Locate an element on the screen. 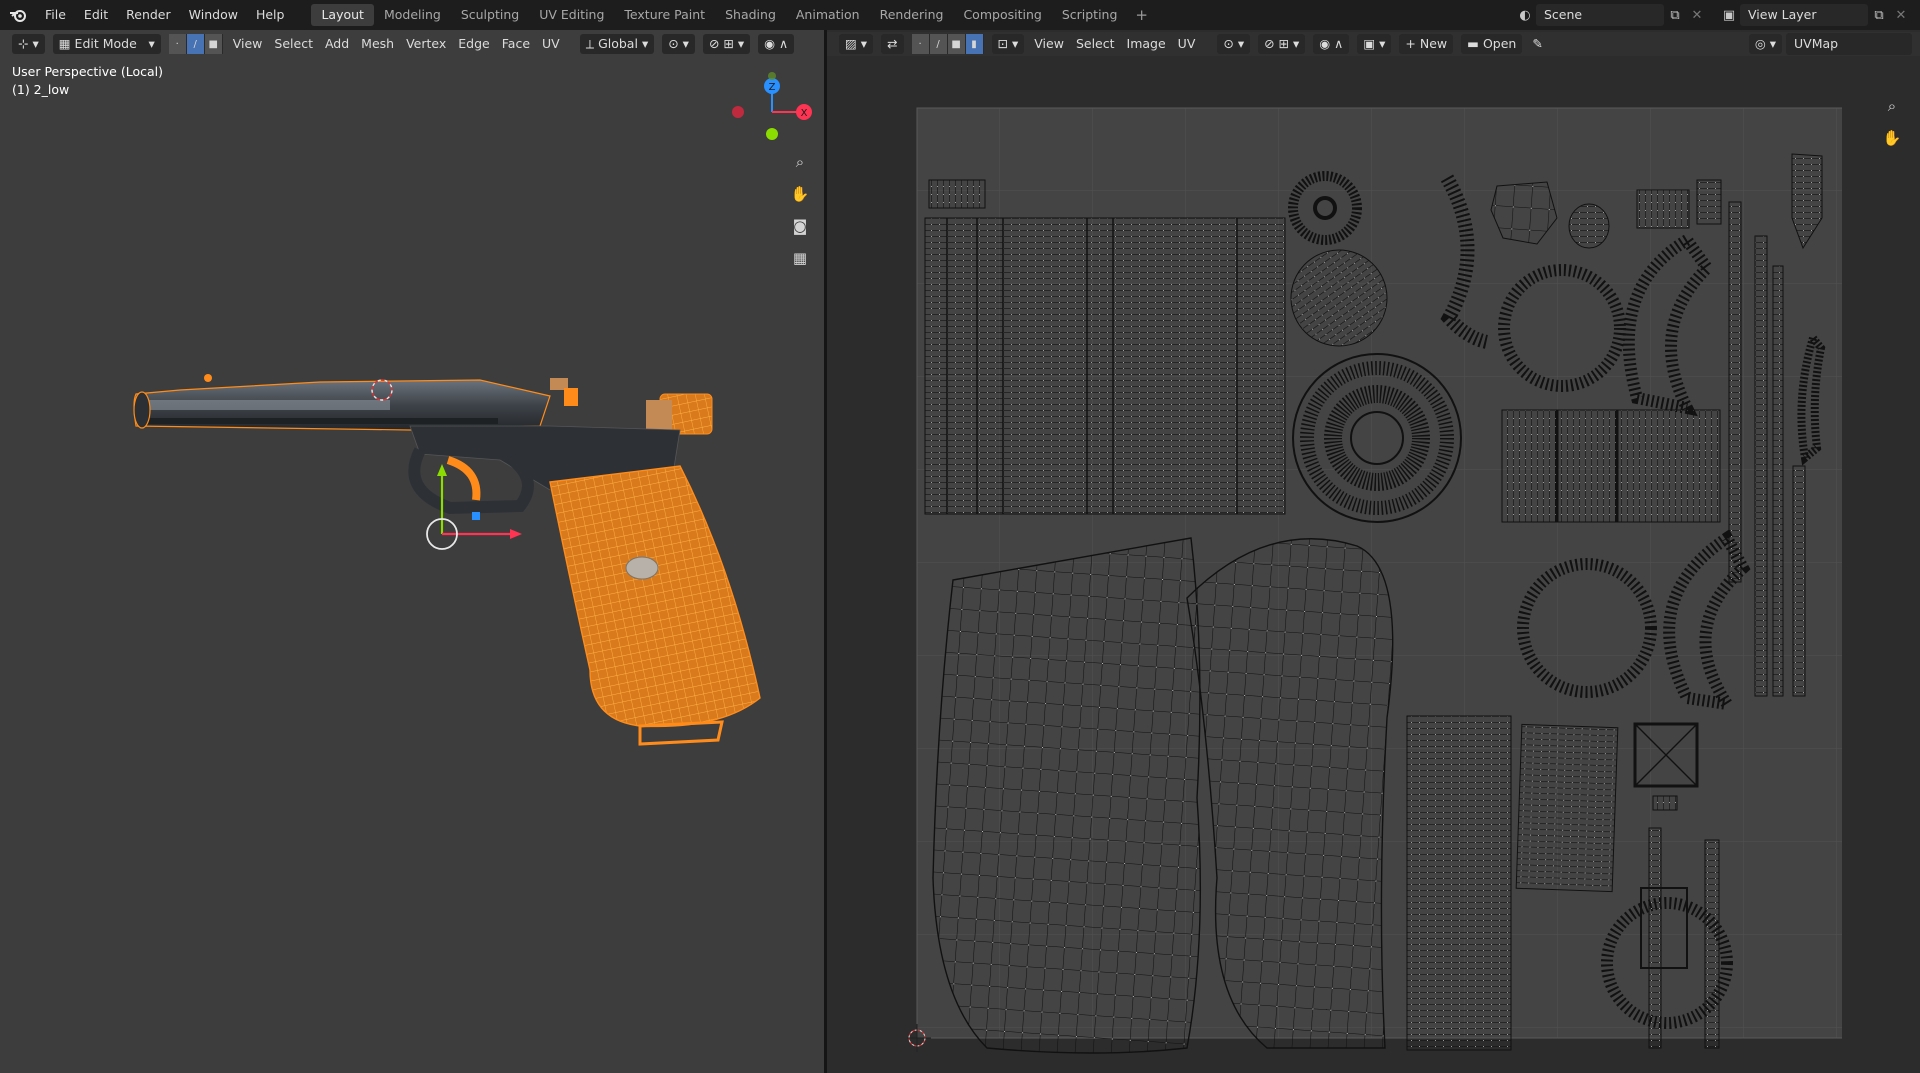  menu-edit: Edit is located at coordinates (96, 15).